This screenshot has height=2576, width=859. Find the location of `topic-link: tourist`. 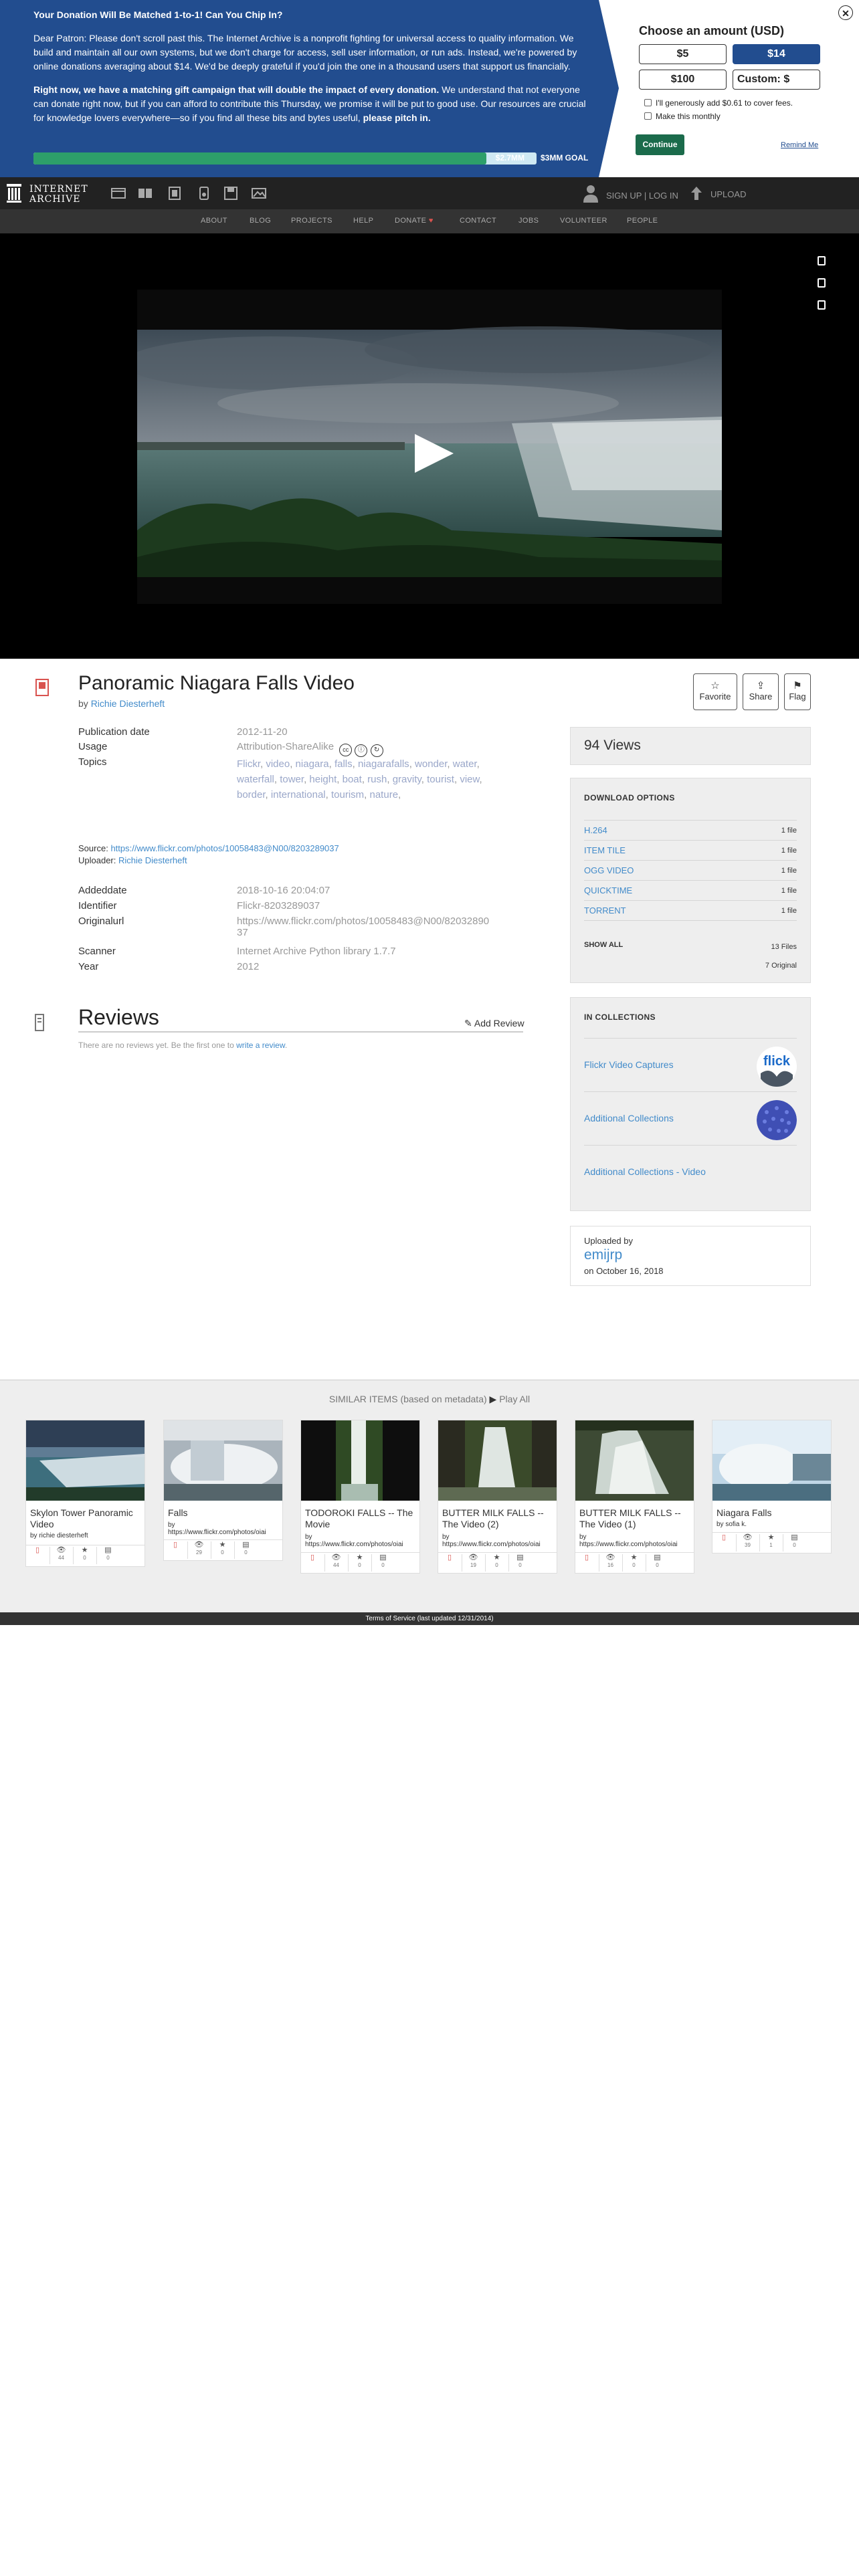

topic-link: tourist is located at coordinates (440, 779).